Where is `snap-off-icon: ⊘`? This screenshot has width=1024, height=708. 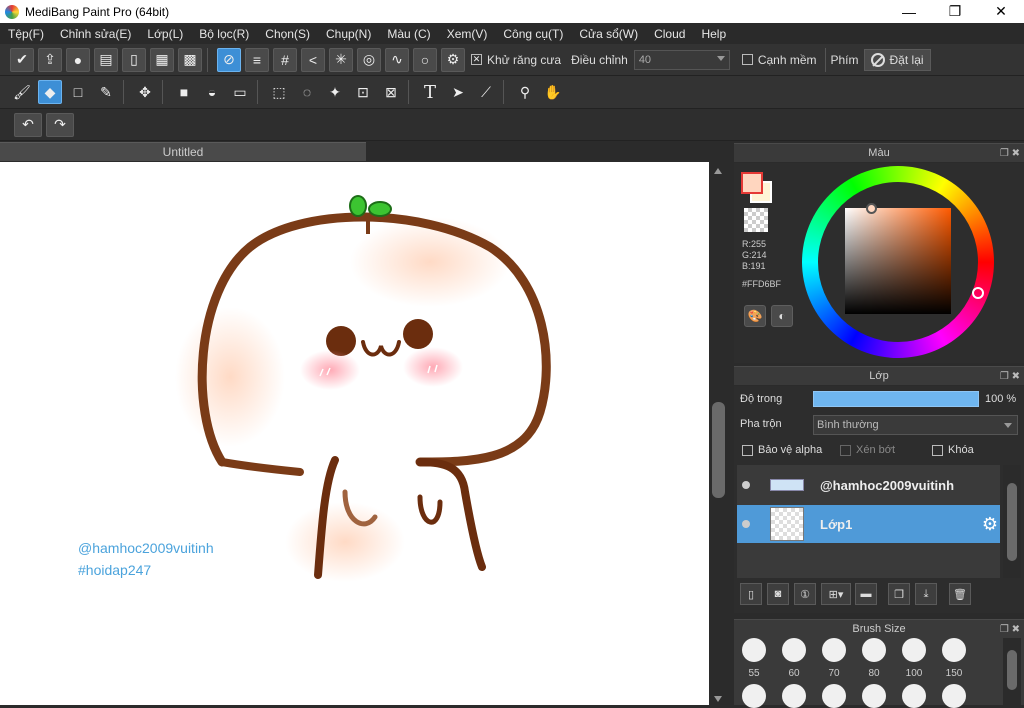 snap-off-icon: ⊘ is located at coordinates (229, 59).